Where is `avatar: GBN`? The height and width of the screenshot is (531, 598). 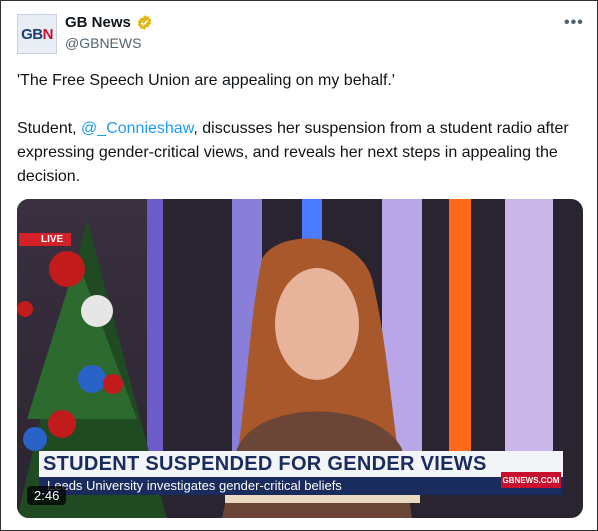
avatar: GBN is located at coordinates (37, 34).